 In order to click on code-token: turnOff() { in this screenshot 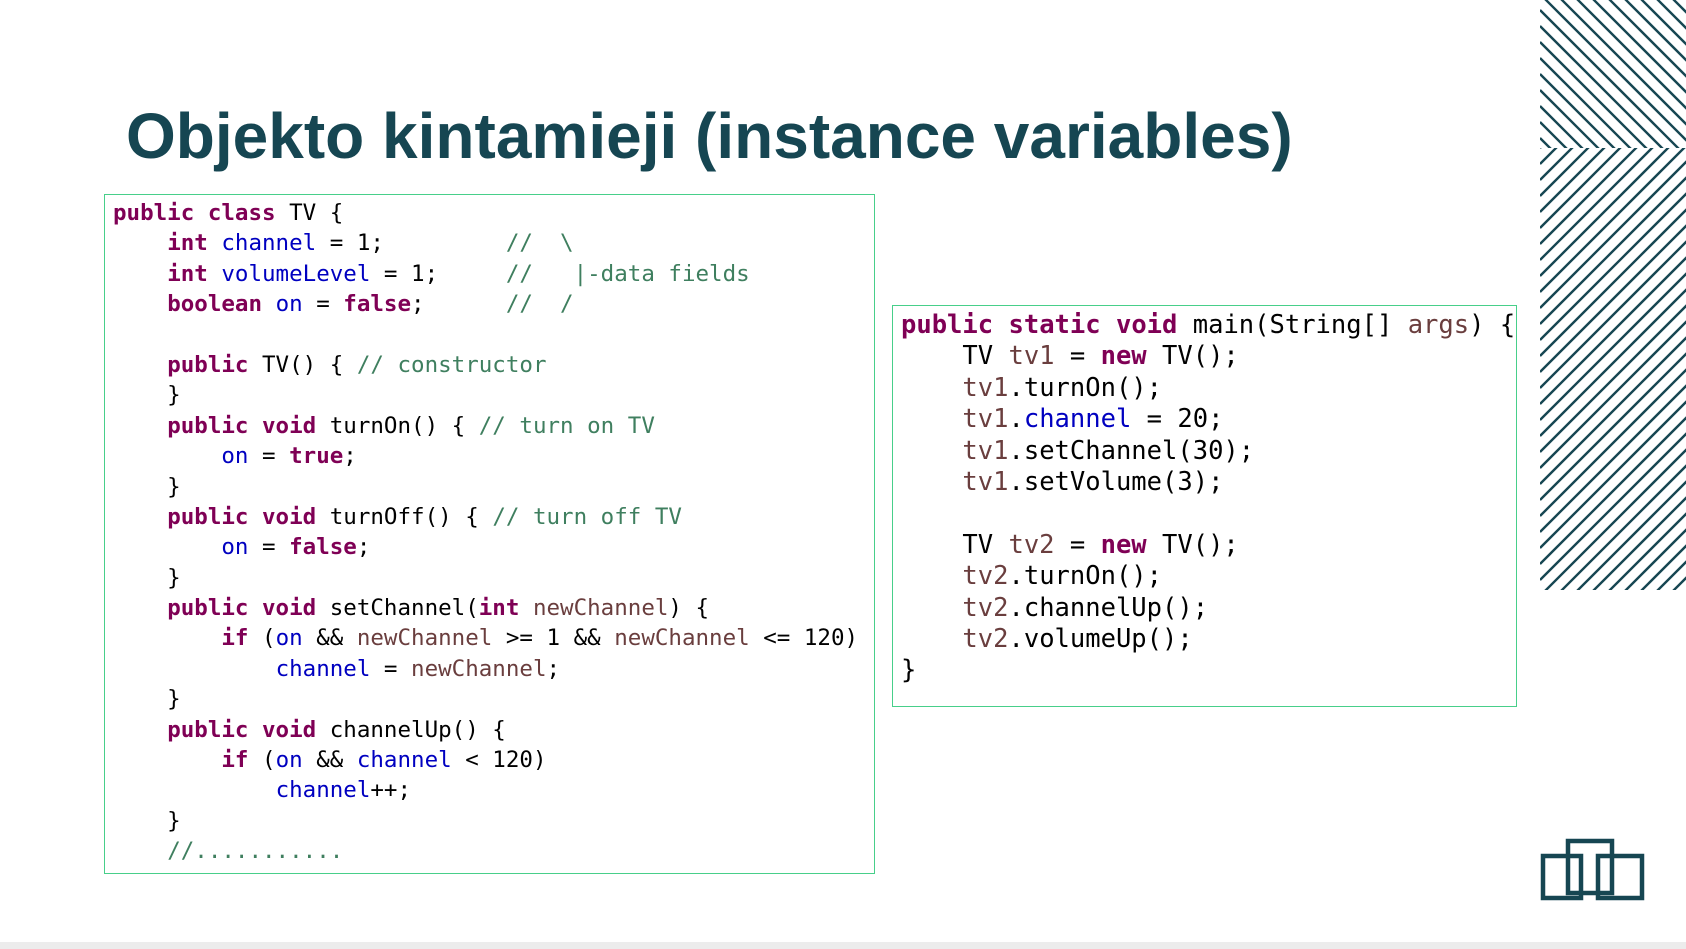, I will do `click(404, 516)`.